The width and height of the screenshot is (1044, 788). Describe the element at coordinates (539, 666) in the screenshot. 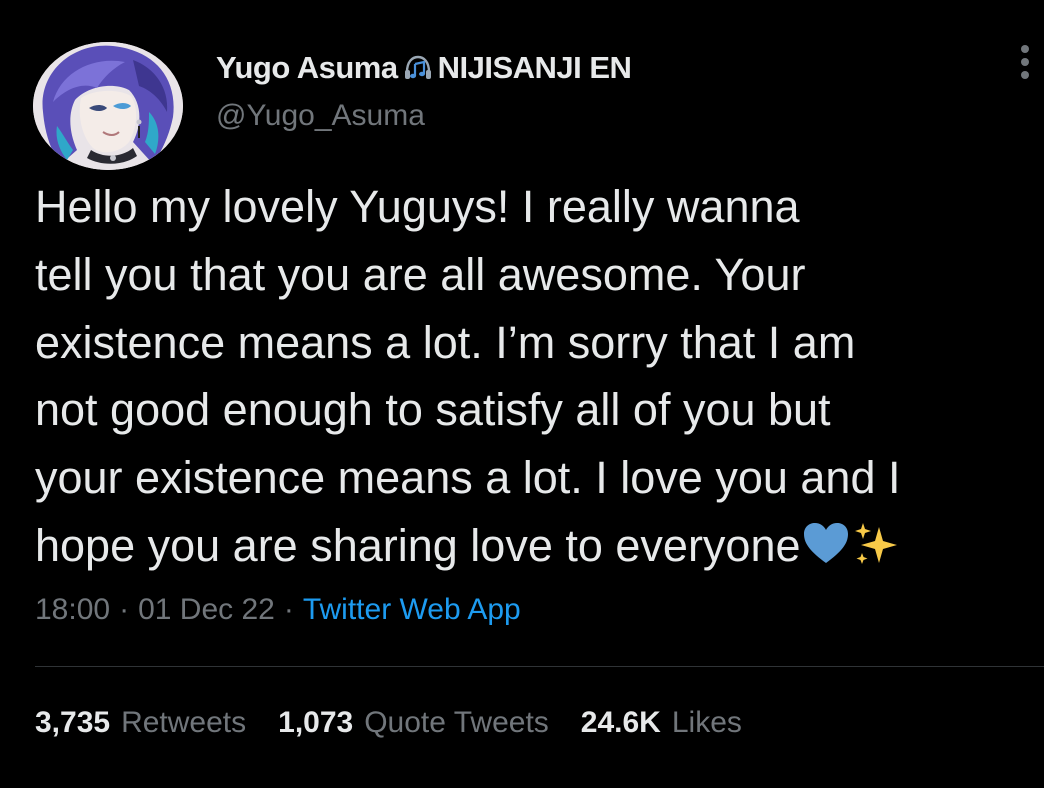

I see `divider` at that location.